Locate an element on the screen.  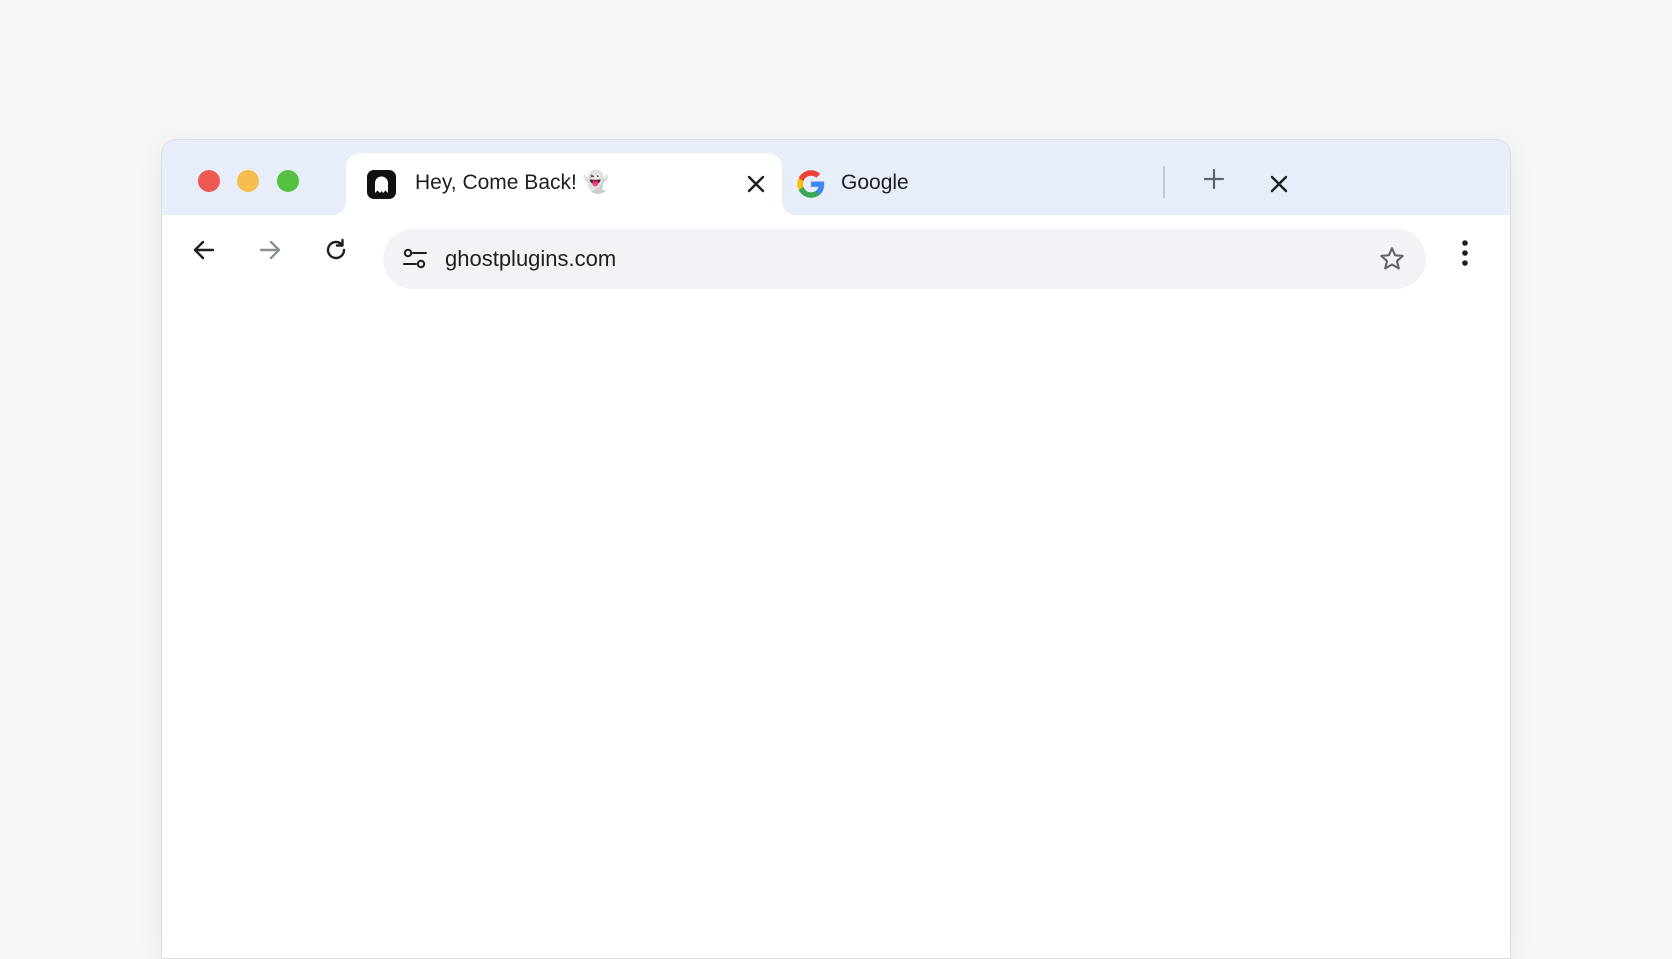
tab-title: Google is located at coordinates (875, 182).